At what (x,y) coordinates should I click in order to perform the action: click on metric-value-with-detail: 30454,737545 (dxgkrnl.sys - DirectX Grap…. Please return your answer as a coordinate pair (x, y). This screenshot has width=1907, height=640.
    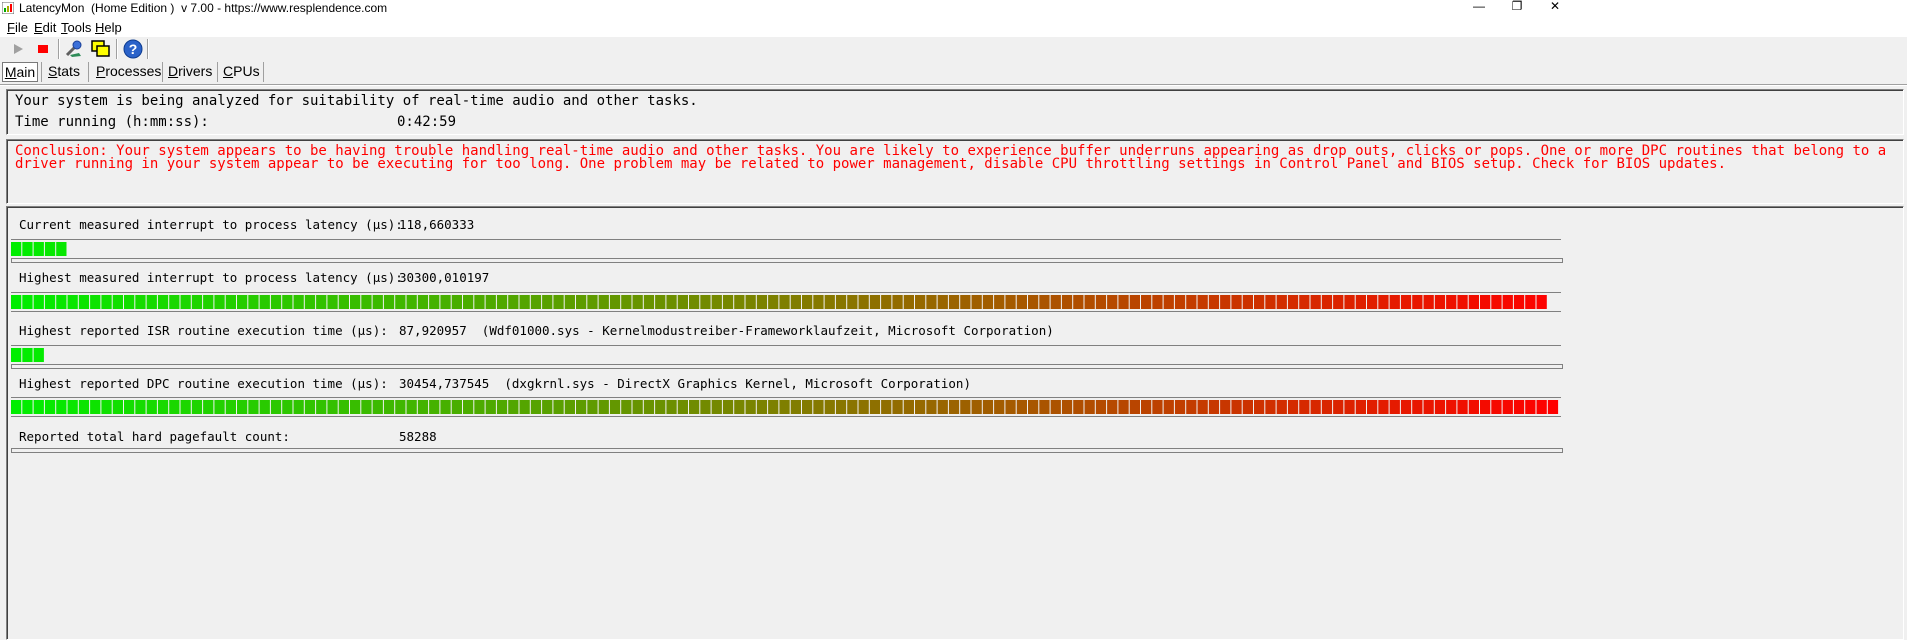
    Looking at the image, I should click on (685, 383).